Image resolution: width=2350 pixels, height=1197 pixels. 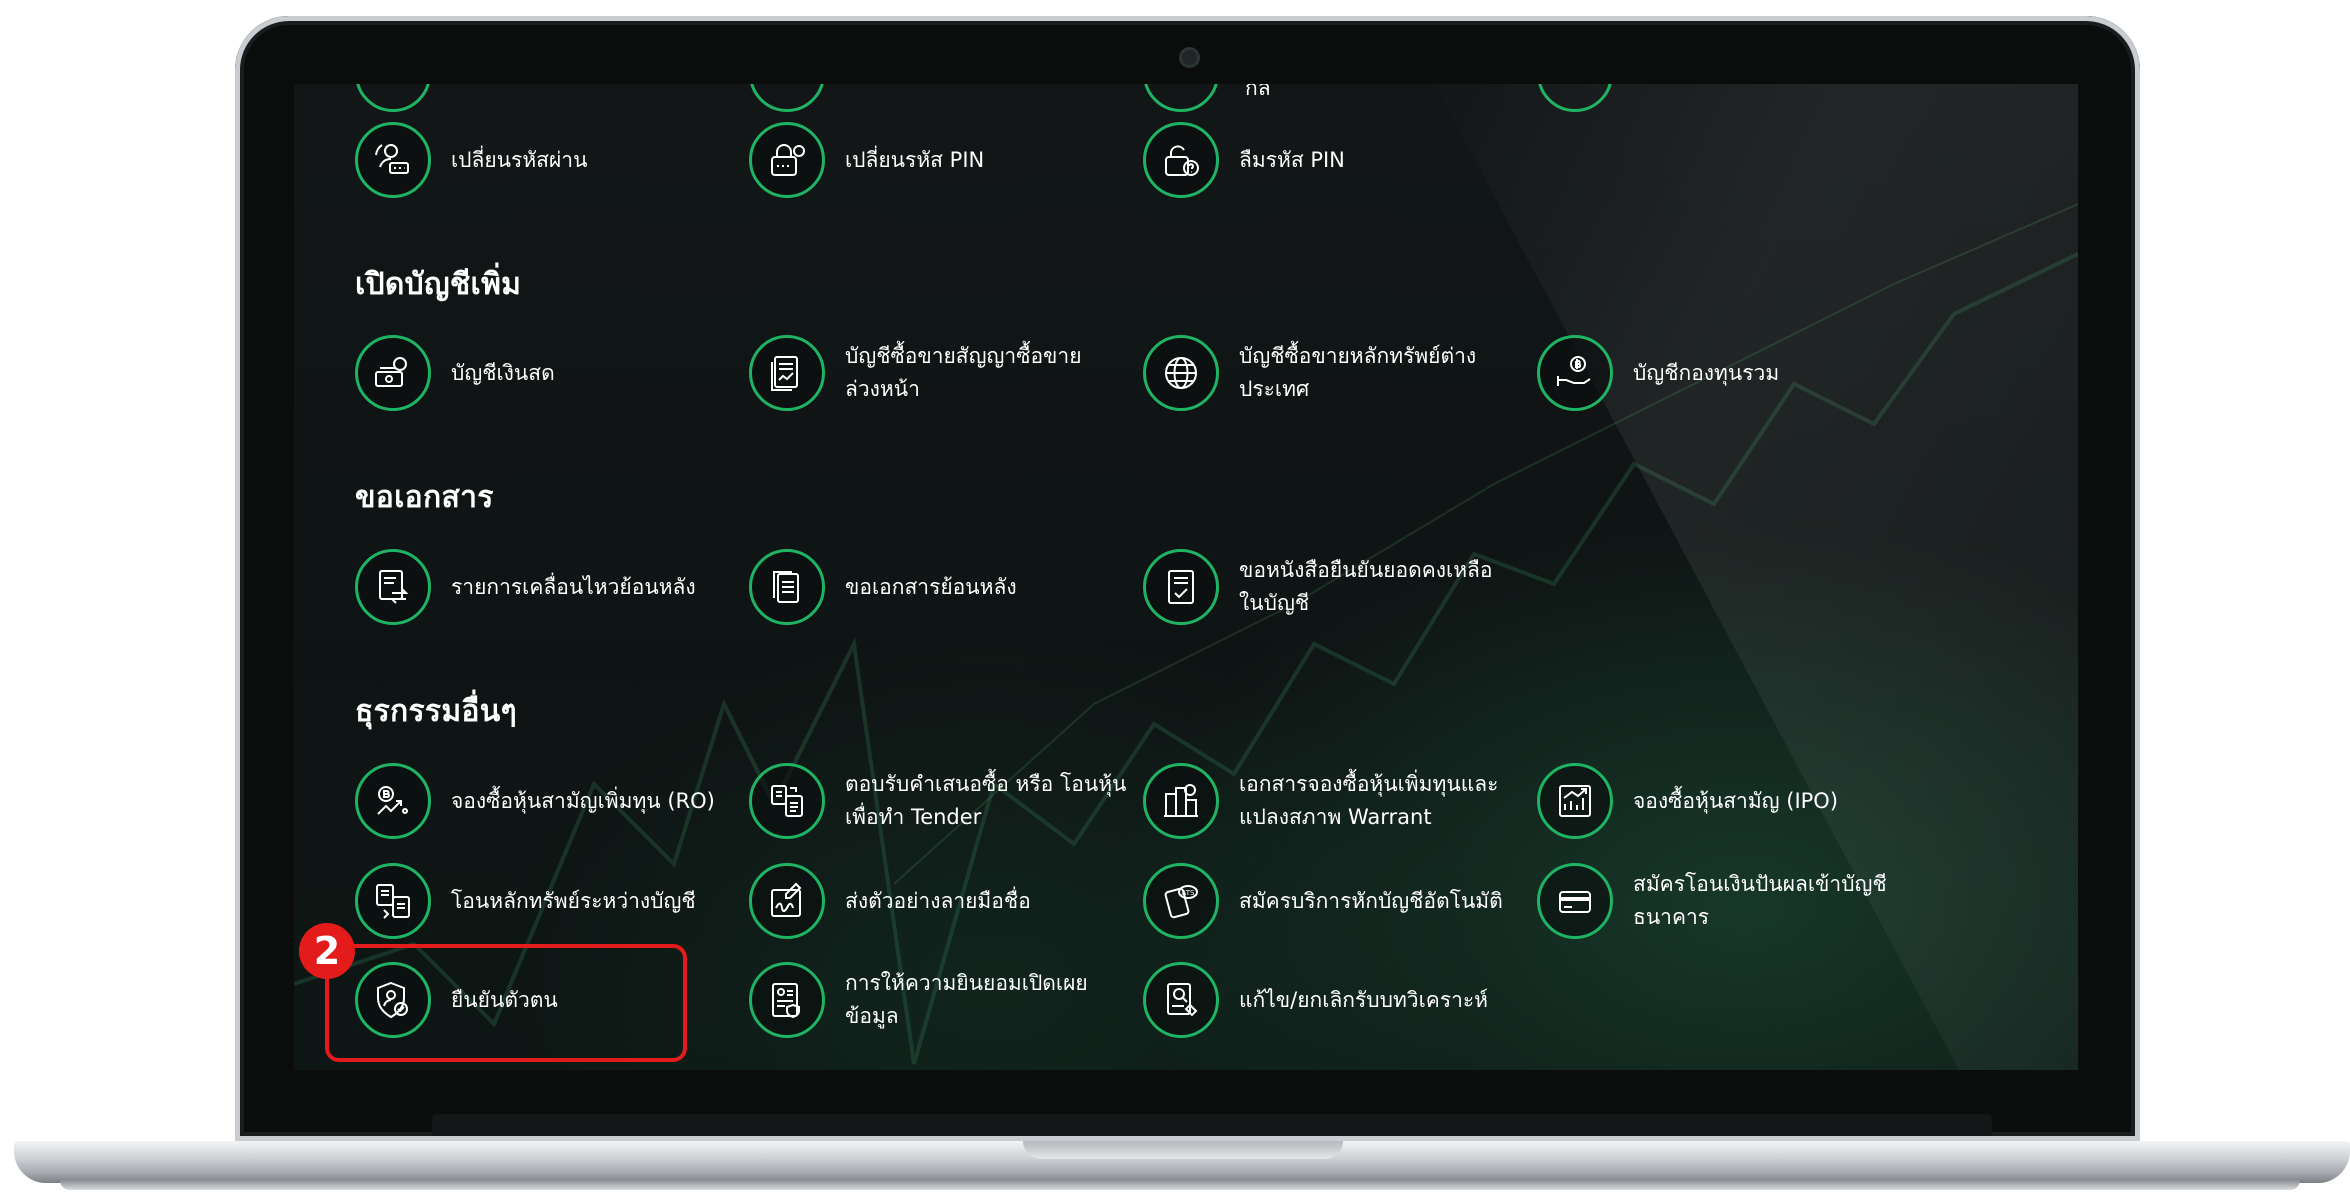 I want to click on menu-item-label: ขอเอกสารย้อนหลัง, so click(x=931, y=586).